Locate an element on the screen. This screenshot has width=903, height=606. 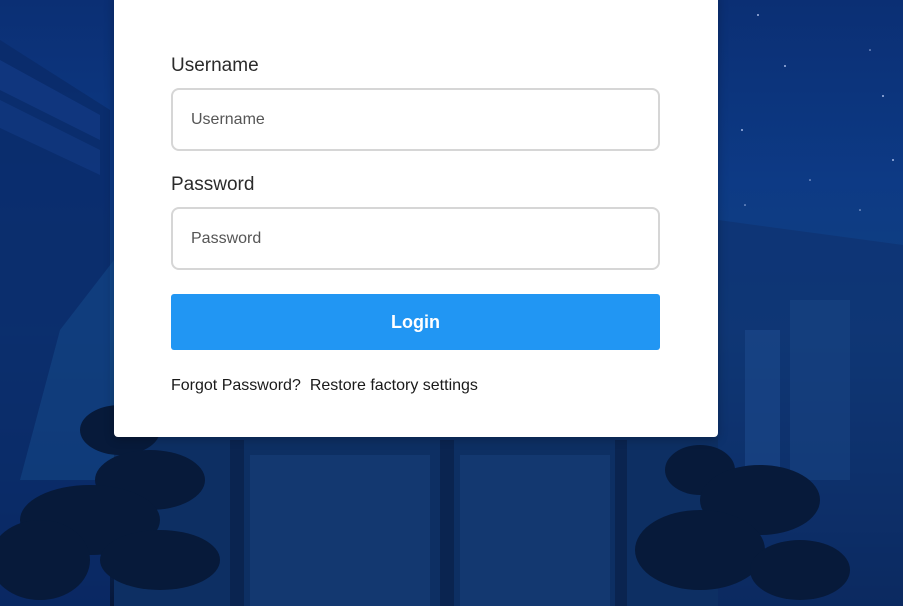
help-links: Forgot Password? Restore factory settings is located at coordinates (324, 386).